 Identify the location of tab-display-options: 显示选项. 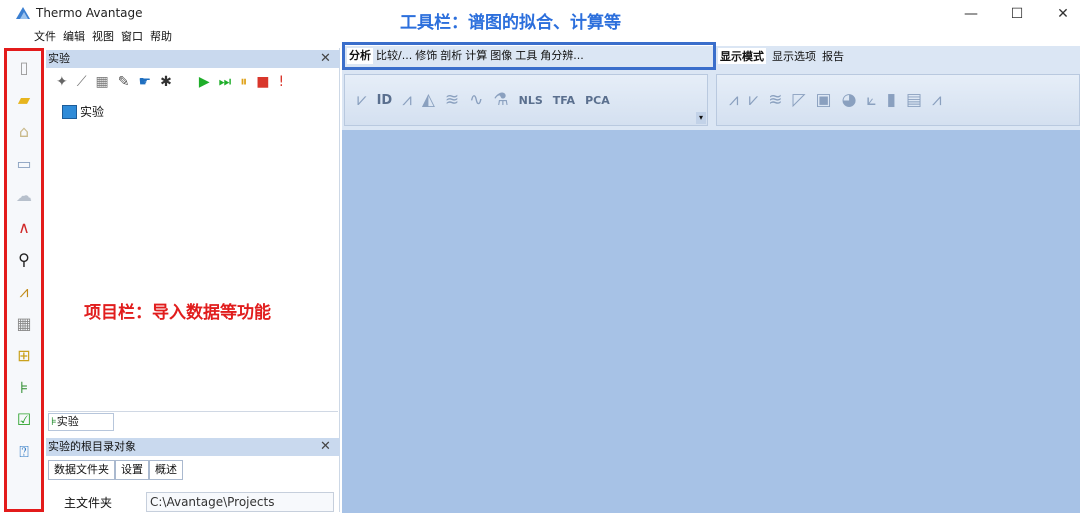
(794, 56).